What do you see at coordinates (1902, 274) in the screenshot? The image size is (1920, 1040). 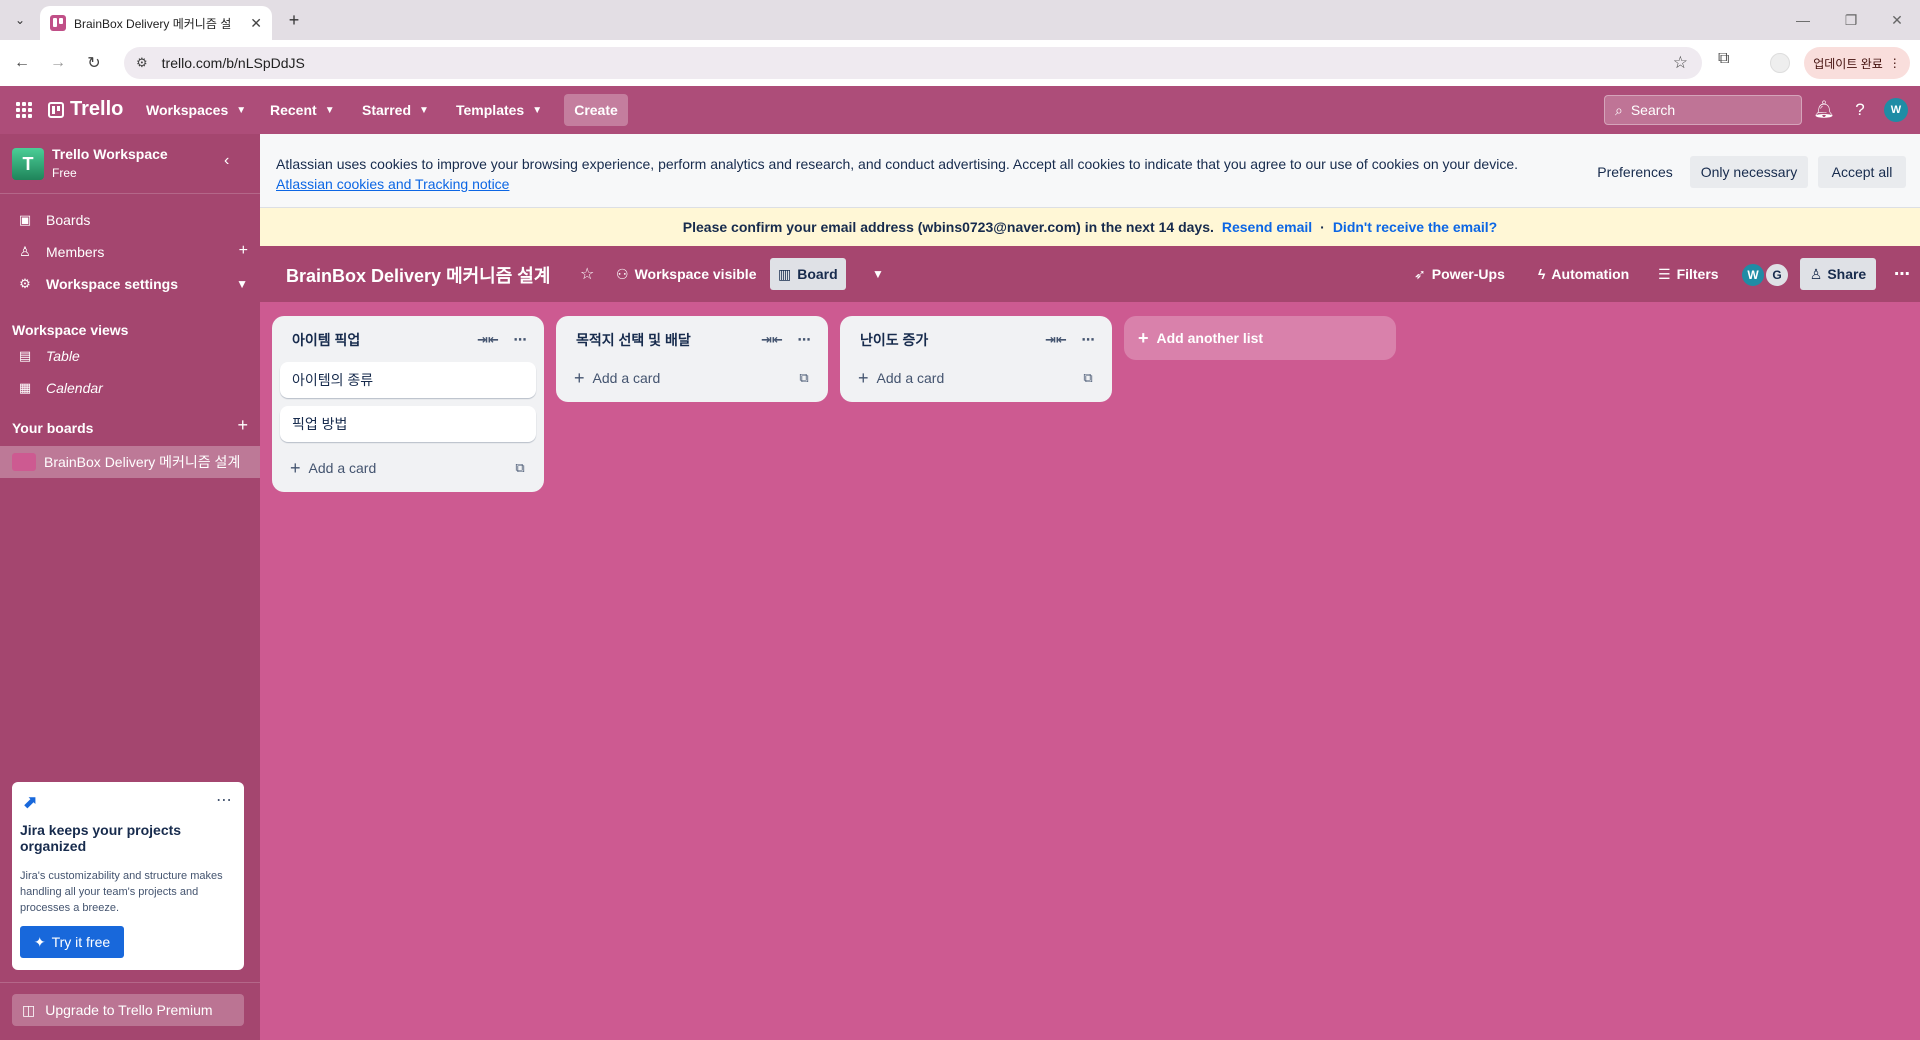 I see `board-menu-icon: ⋯` at bounding box center [1902, 274].